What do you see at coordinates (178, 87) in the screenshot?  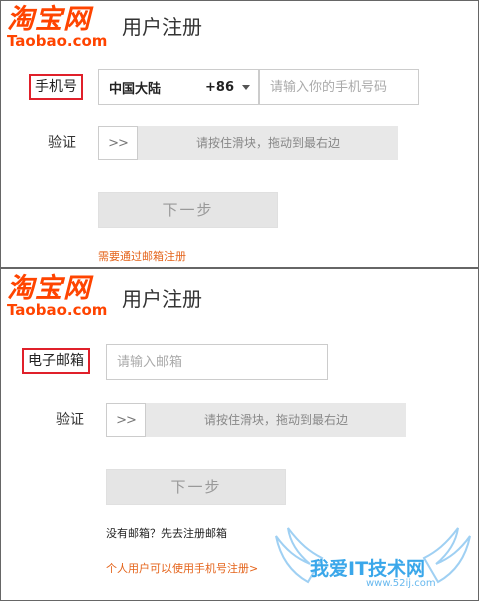 I see `country-select: 中国大陆 +86` at bounding box center [178, 87].